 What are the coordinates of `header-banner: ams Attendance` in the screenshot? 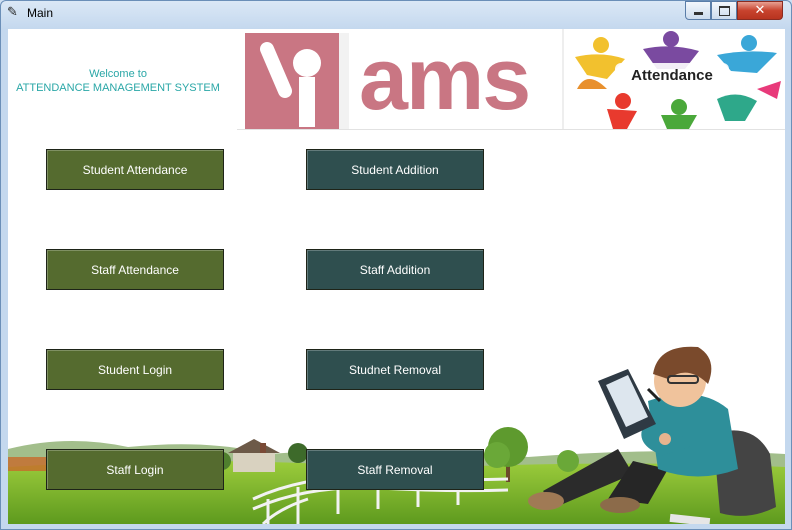 It's located at (511, 79).